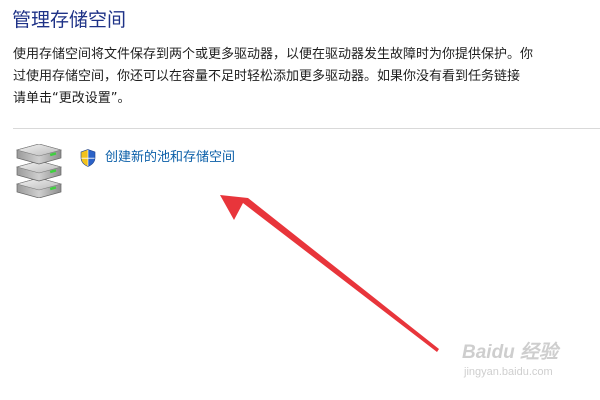 The height and width of the screenshot is (400, 600). What do you see at coordinates (88, 158) in the screenshot?
I see `shield-icon` at bounding box center [88, 158].